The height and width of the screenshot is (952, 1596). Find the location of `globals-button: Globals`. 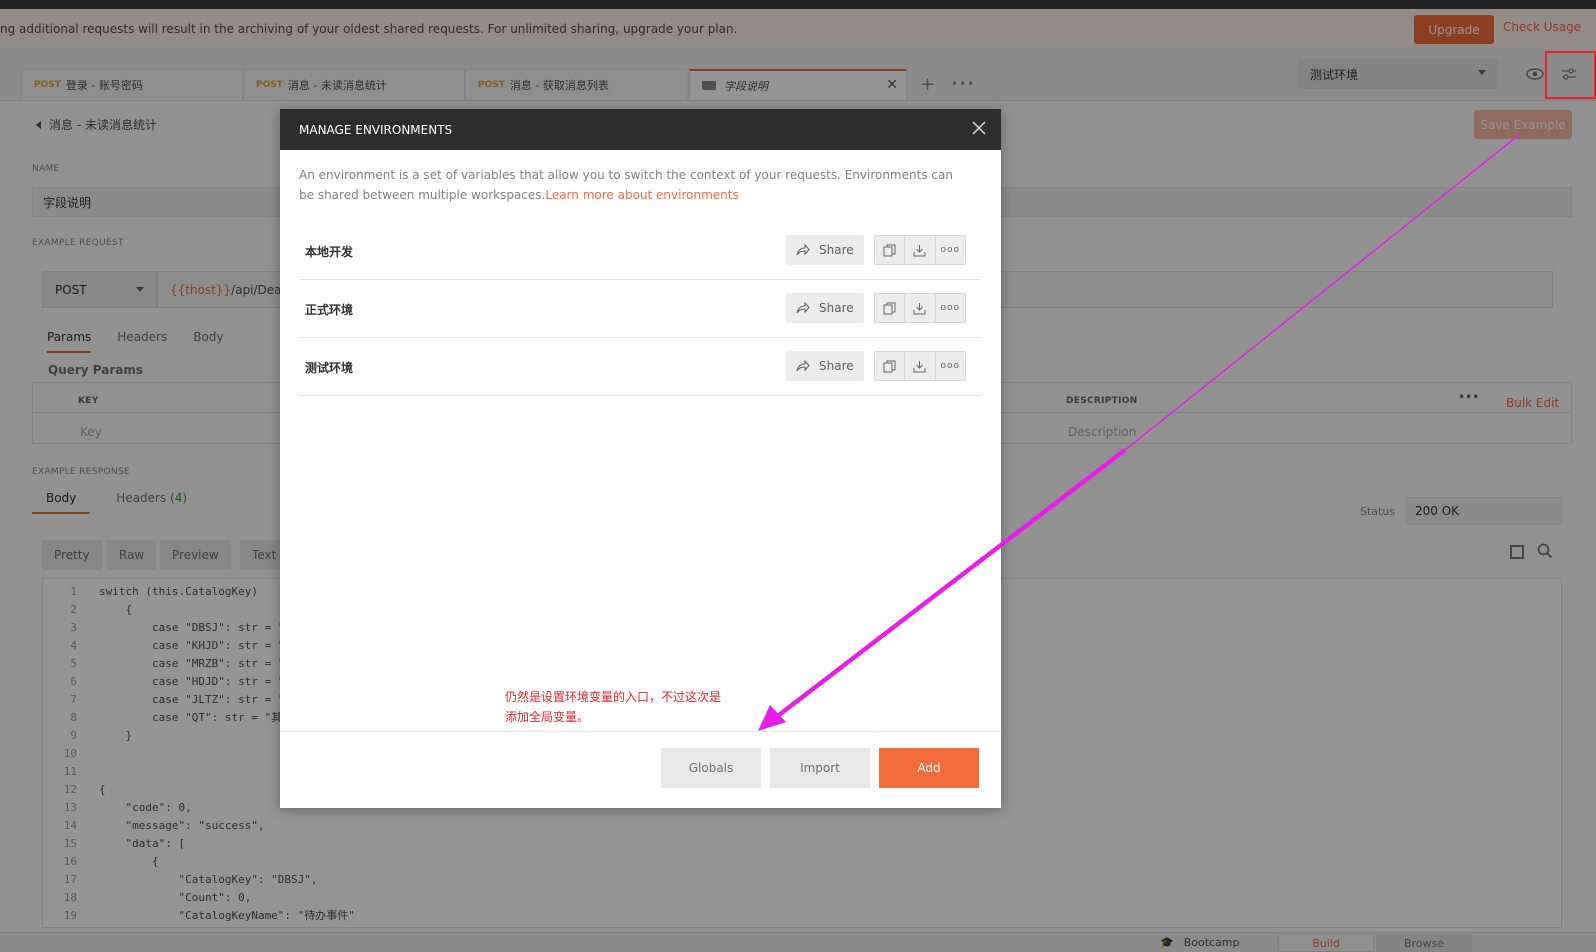

globals-button: Globals is located at coordinates (711, 768).